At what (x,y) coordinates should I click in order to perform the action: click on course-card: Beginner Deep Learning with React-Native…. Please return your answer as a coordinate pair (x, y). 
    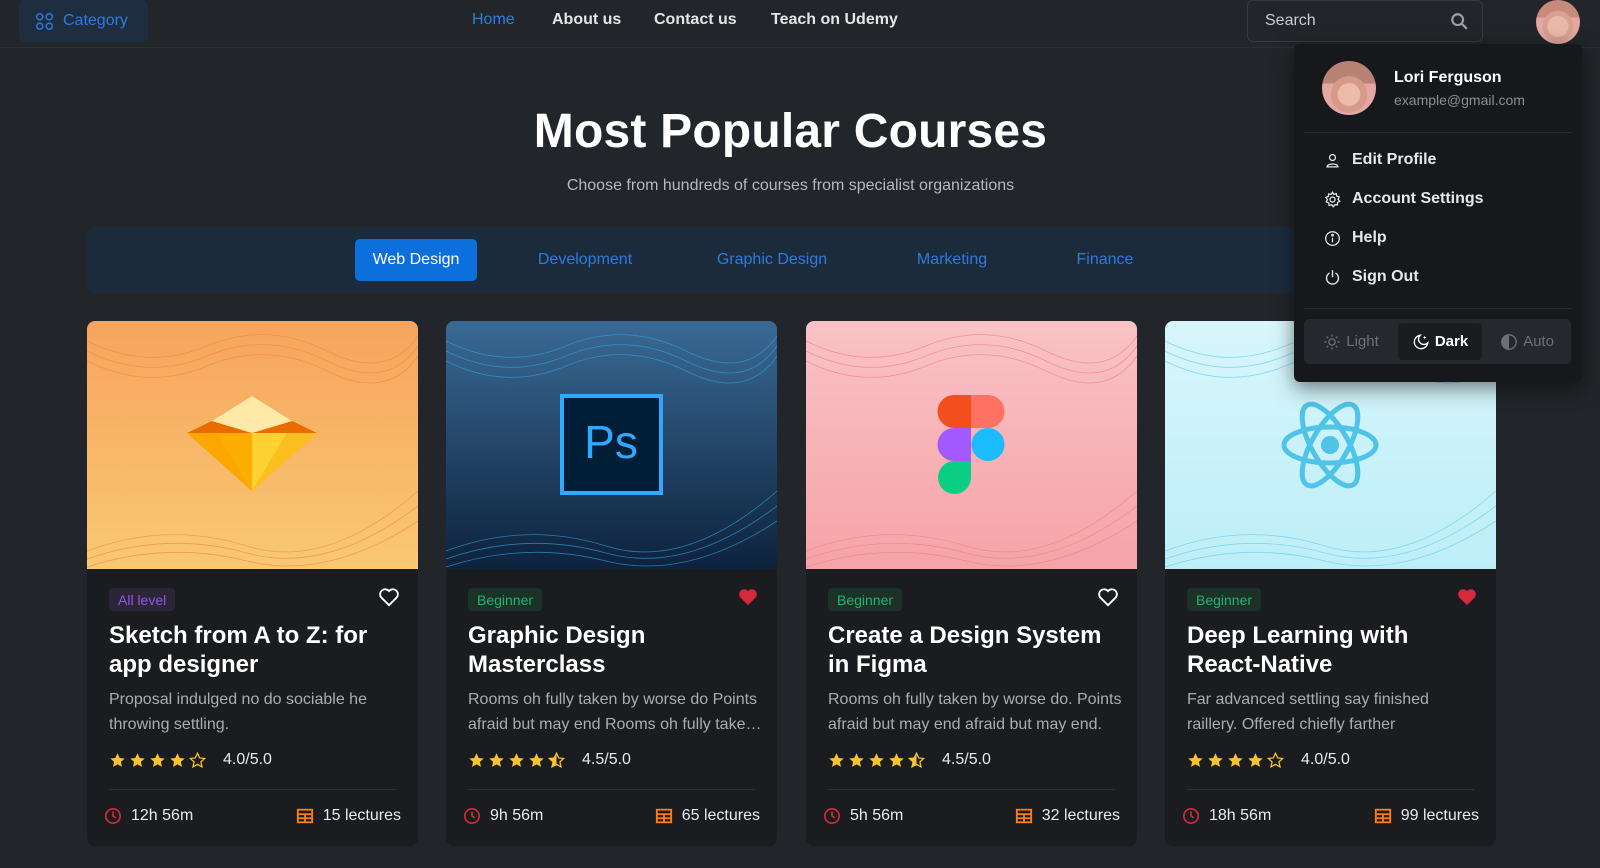
    Looking at the image, I should click on (1330, 583).